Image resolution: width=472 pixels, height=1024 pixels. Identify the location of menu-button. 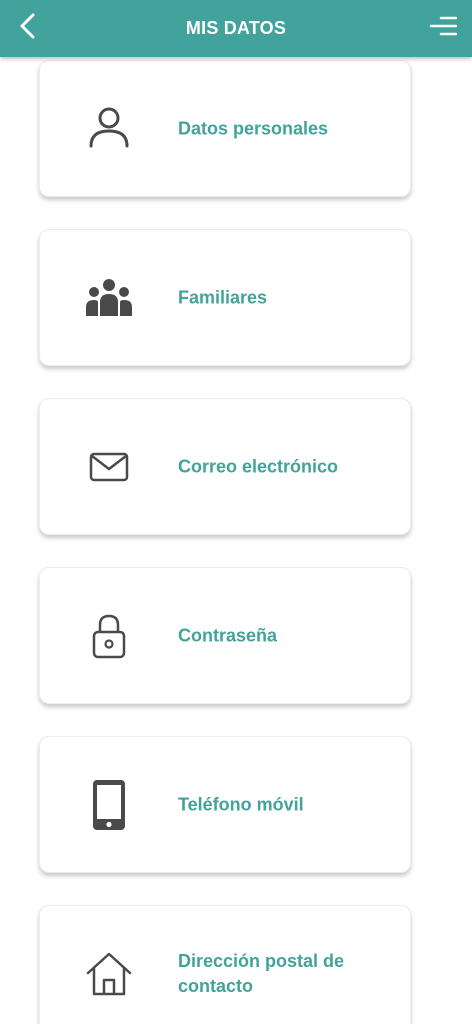
(443, 28).